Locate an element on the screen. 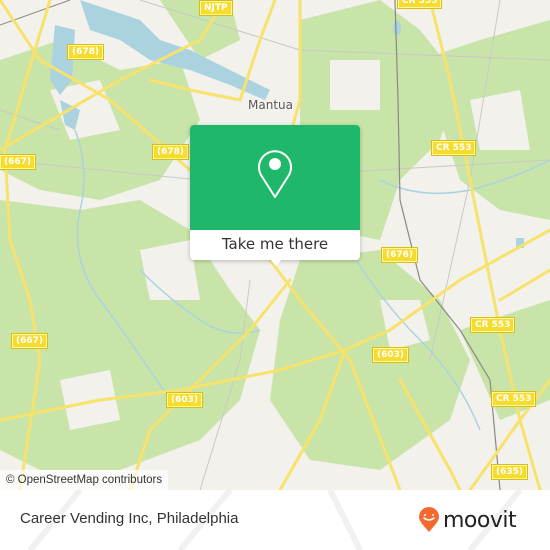  take-me-there-button: Take me there is located at coordinates (275, 245).